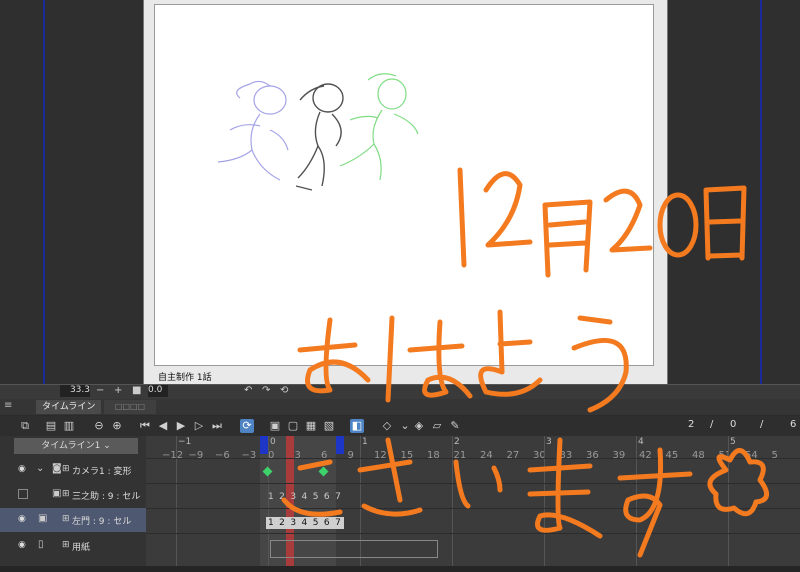 This screenshot has width=800, height=572. Describe the element at coordinates (185, 442) in the screenshot. I see `second-label: −1` at that location.